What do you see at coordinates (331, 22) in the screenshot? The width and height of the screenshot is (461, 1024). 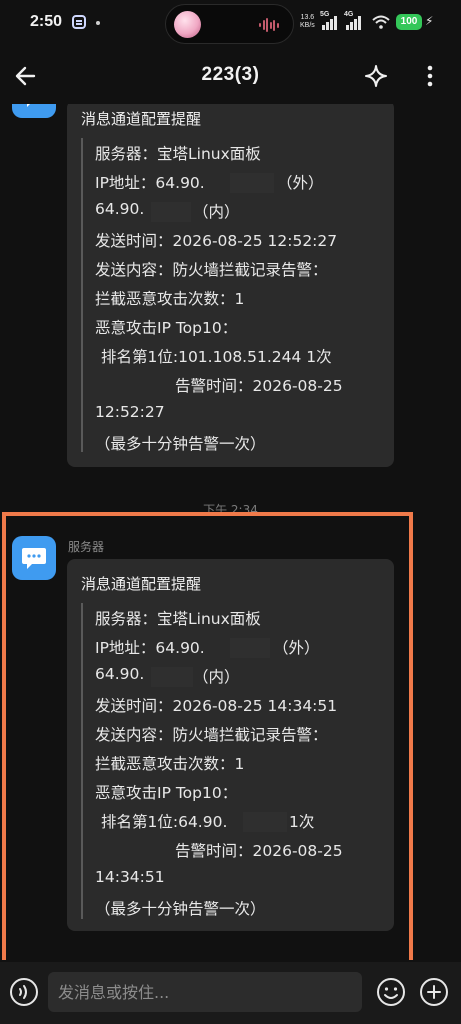 I see `signal-icon` at bounding box center [331, 22].